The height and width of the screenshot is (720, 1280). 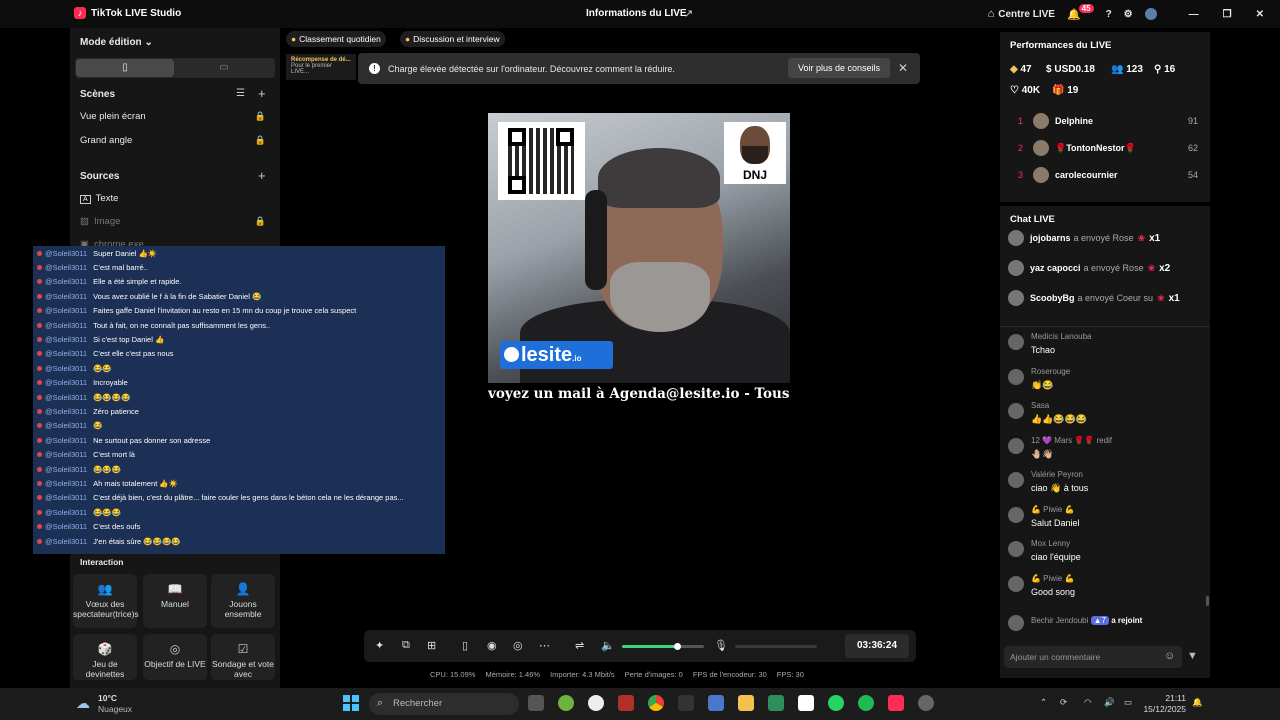 What do you see at coordinates (1197, 702) in the screenshot?
I see `notification-icon: 🔔` at bounding box center [1197, 702].